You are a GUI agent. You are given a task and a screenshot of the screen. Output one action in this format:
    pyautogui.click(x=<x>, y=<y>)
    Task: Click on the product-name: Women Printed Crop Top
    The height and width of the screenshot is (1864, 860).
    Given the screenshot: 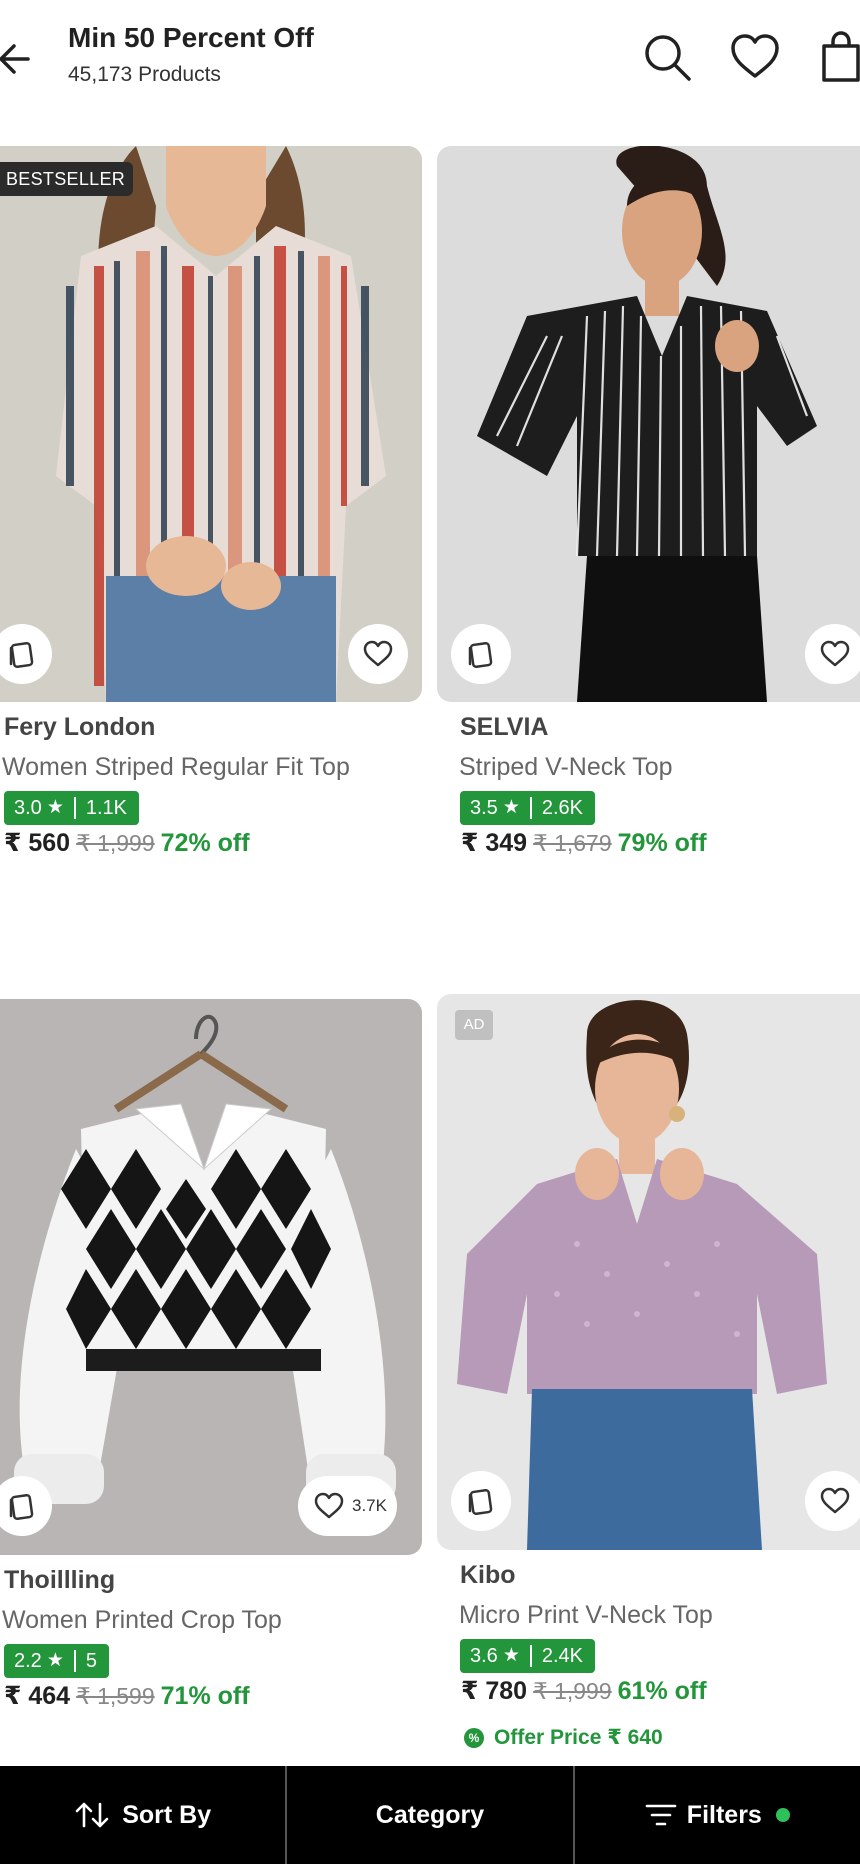 What is the action you would take?
    pyautogui.click(x=142, y=1620)
    